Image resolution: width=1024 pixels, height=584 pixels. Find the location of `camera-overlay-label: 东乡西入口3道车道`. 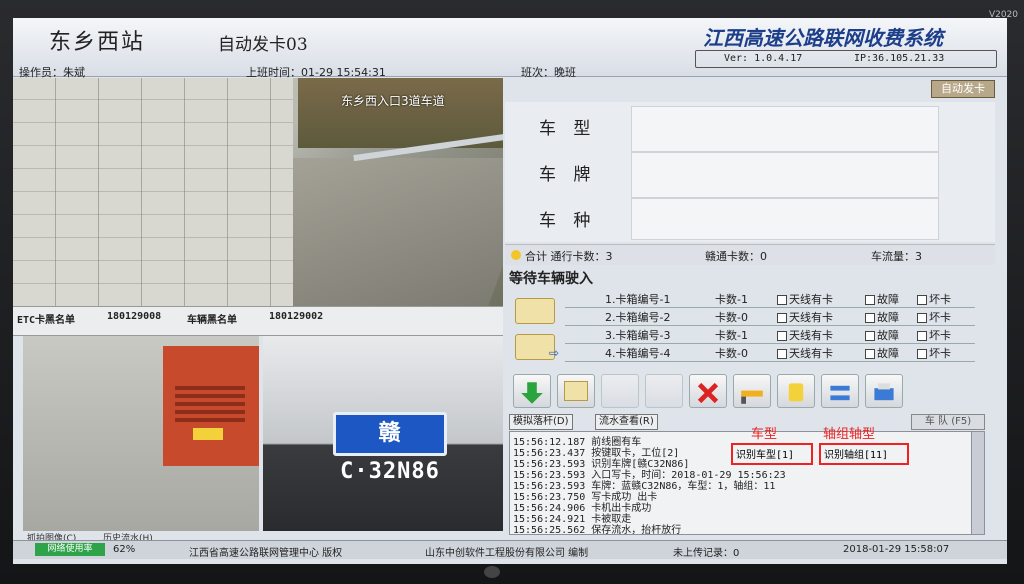

camera-overlay-label: 东乡西入口3道车道 is located at coordinates (393, 101).